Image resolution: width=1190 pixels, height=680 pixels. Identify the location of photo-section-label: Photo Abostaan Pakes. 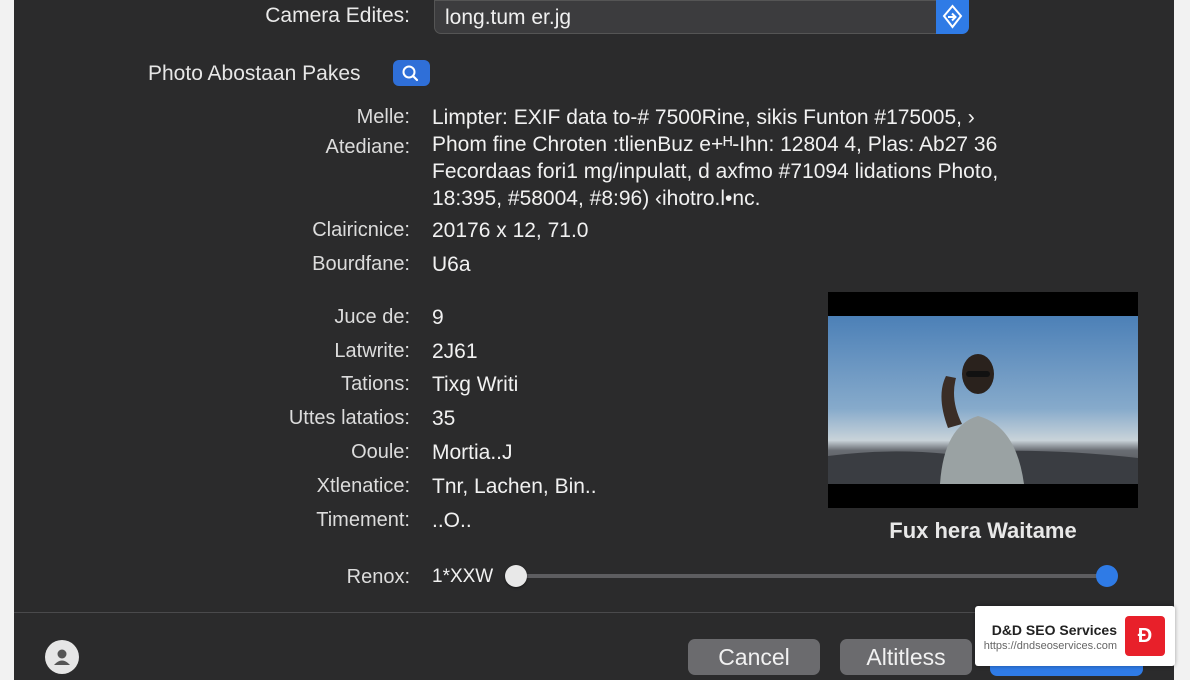
(254, 73).